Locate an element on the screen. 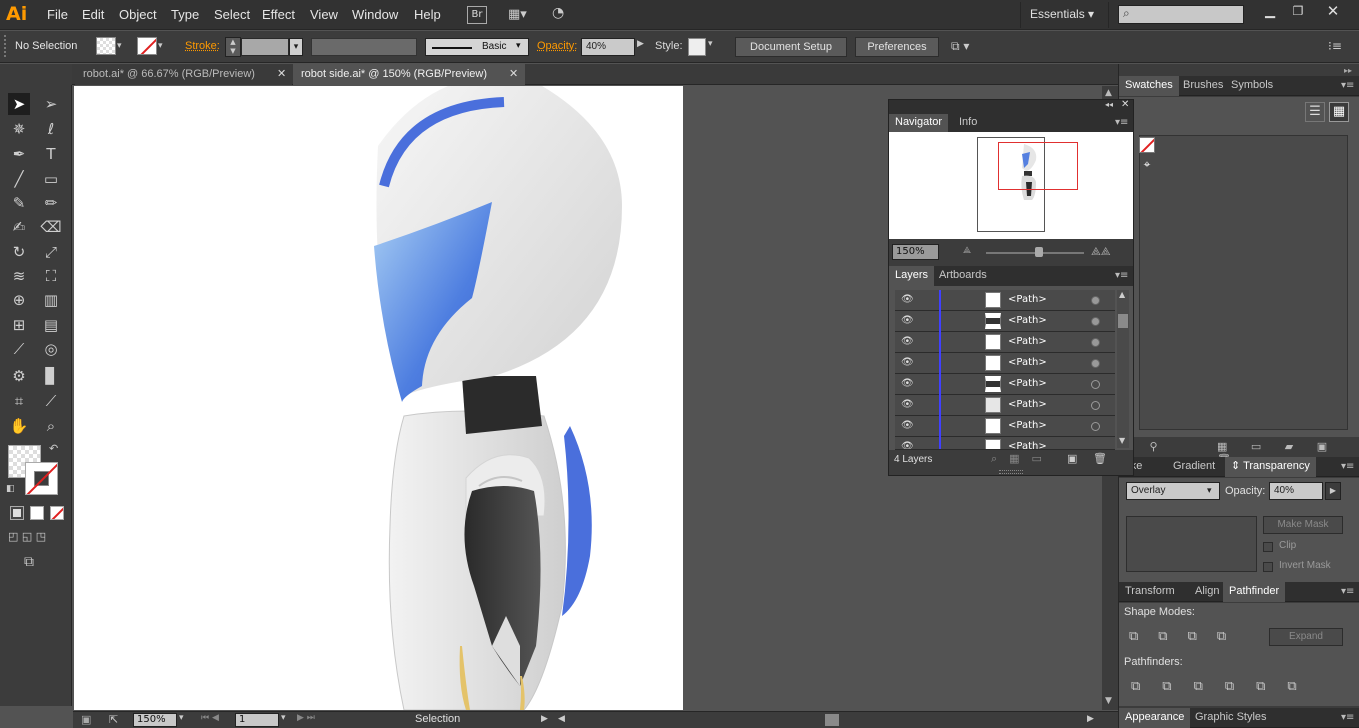 This screenshot has height=728, width=1359. preferences-button: Preferences is located at coordinates (897, 47).